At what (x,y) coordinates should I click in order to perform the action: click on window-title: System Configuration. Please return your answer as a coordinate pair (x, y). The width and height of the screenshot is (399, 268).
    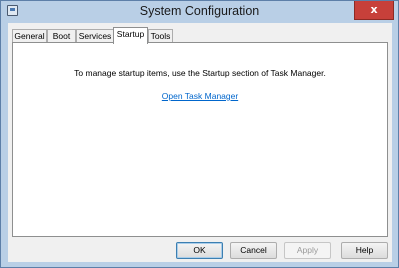
    Looking at the image, I should click on (199, 11).